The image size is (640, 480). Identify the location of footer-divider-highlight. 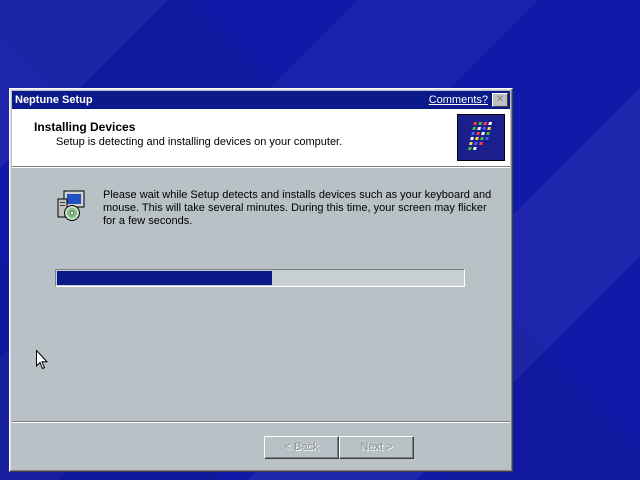
(261, 422).